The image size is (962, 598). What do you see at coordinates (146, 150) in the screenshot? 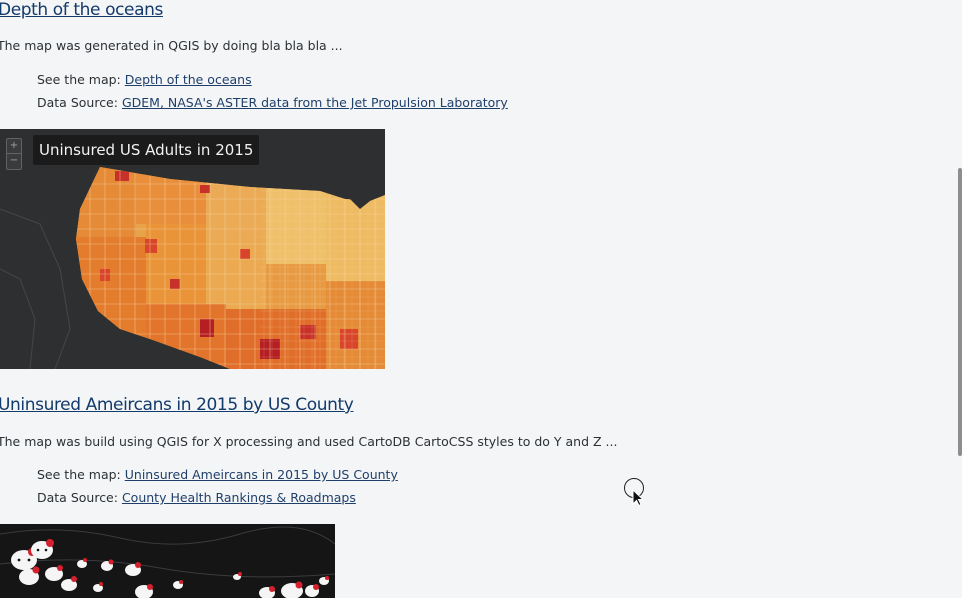
I see `map-title-label: Uninsured US Adults in 2015` at bounding box center [146, 150].